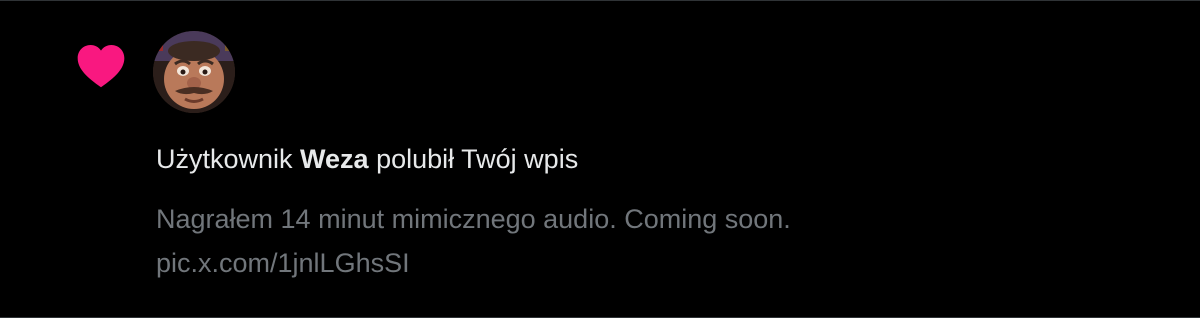  What do you see at coordinates (646, 263) in the screenshot?
I see `post-link: pic.x.com/1jnlLGhsSI` at bounding box center [646, 263].